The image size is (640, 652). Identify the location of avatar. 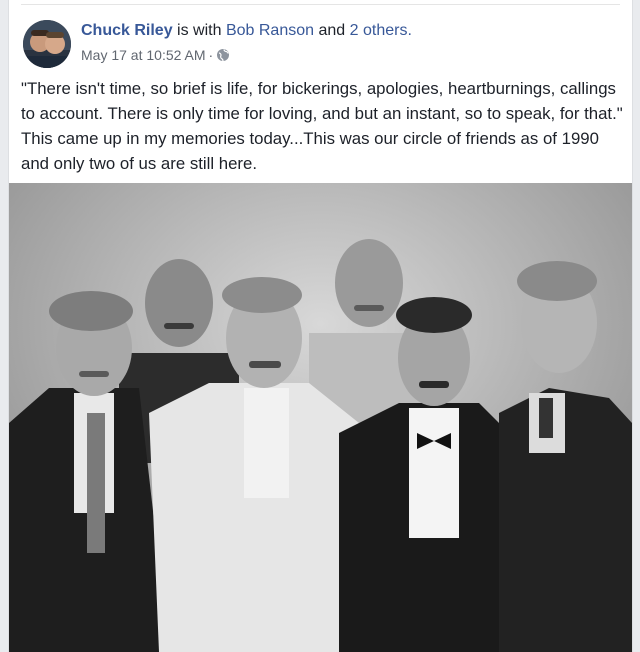
(47, 44).